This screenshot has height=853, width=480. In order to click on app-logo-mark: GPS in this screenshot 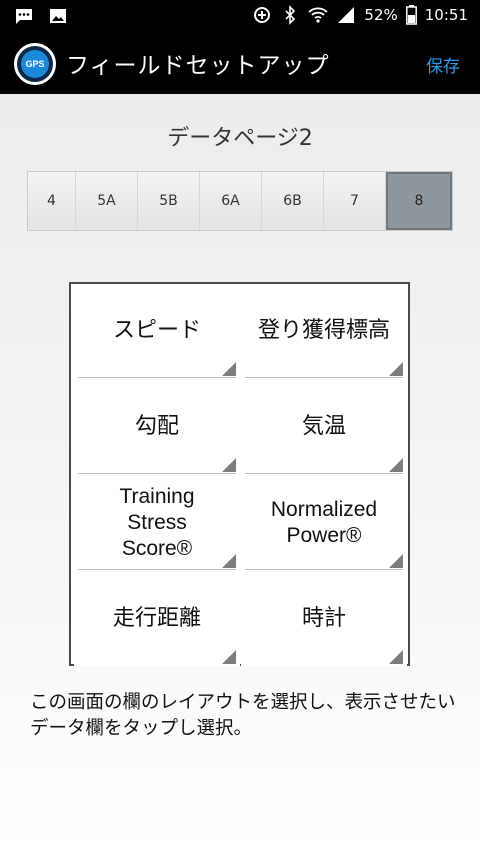, I will do `click(35, 64)`.